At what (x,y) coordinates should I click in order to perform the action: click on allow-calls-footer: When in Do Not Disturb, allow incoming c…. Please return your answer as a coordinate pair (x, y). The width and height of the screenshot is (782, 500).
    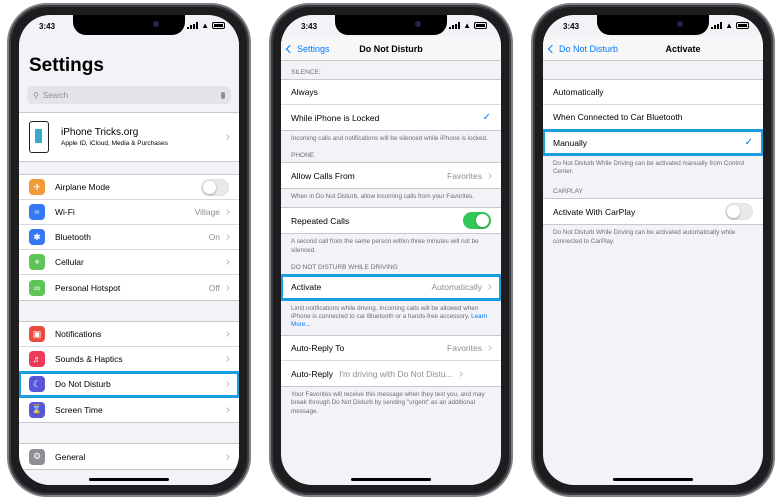
    Looking at the image, I should click on (383, 197).